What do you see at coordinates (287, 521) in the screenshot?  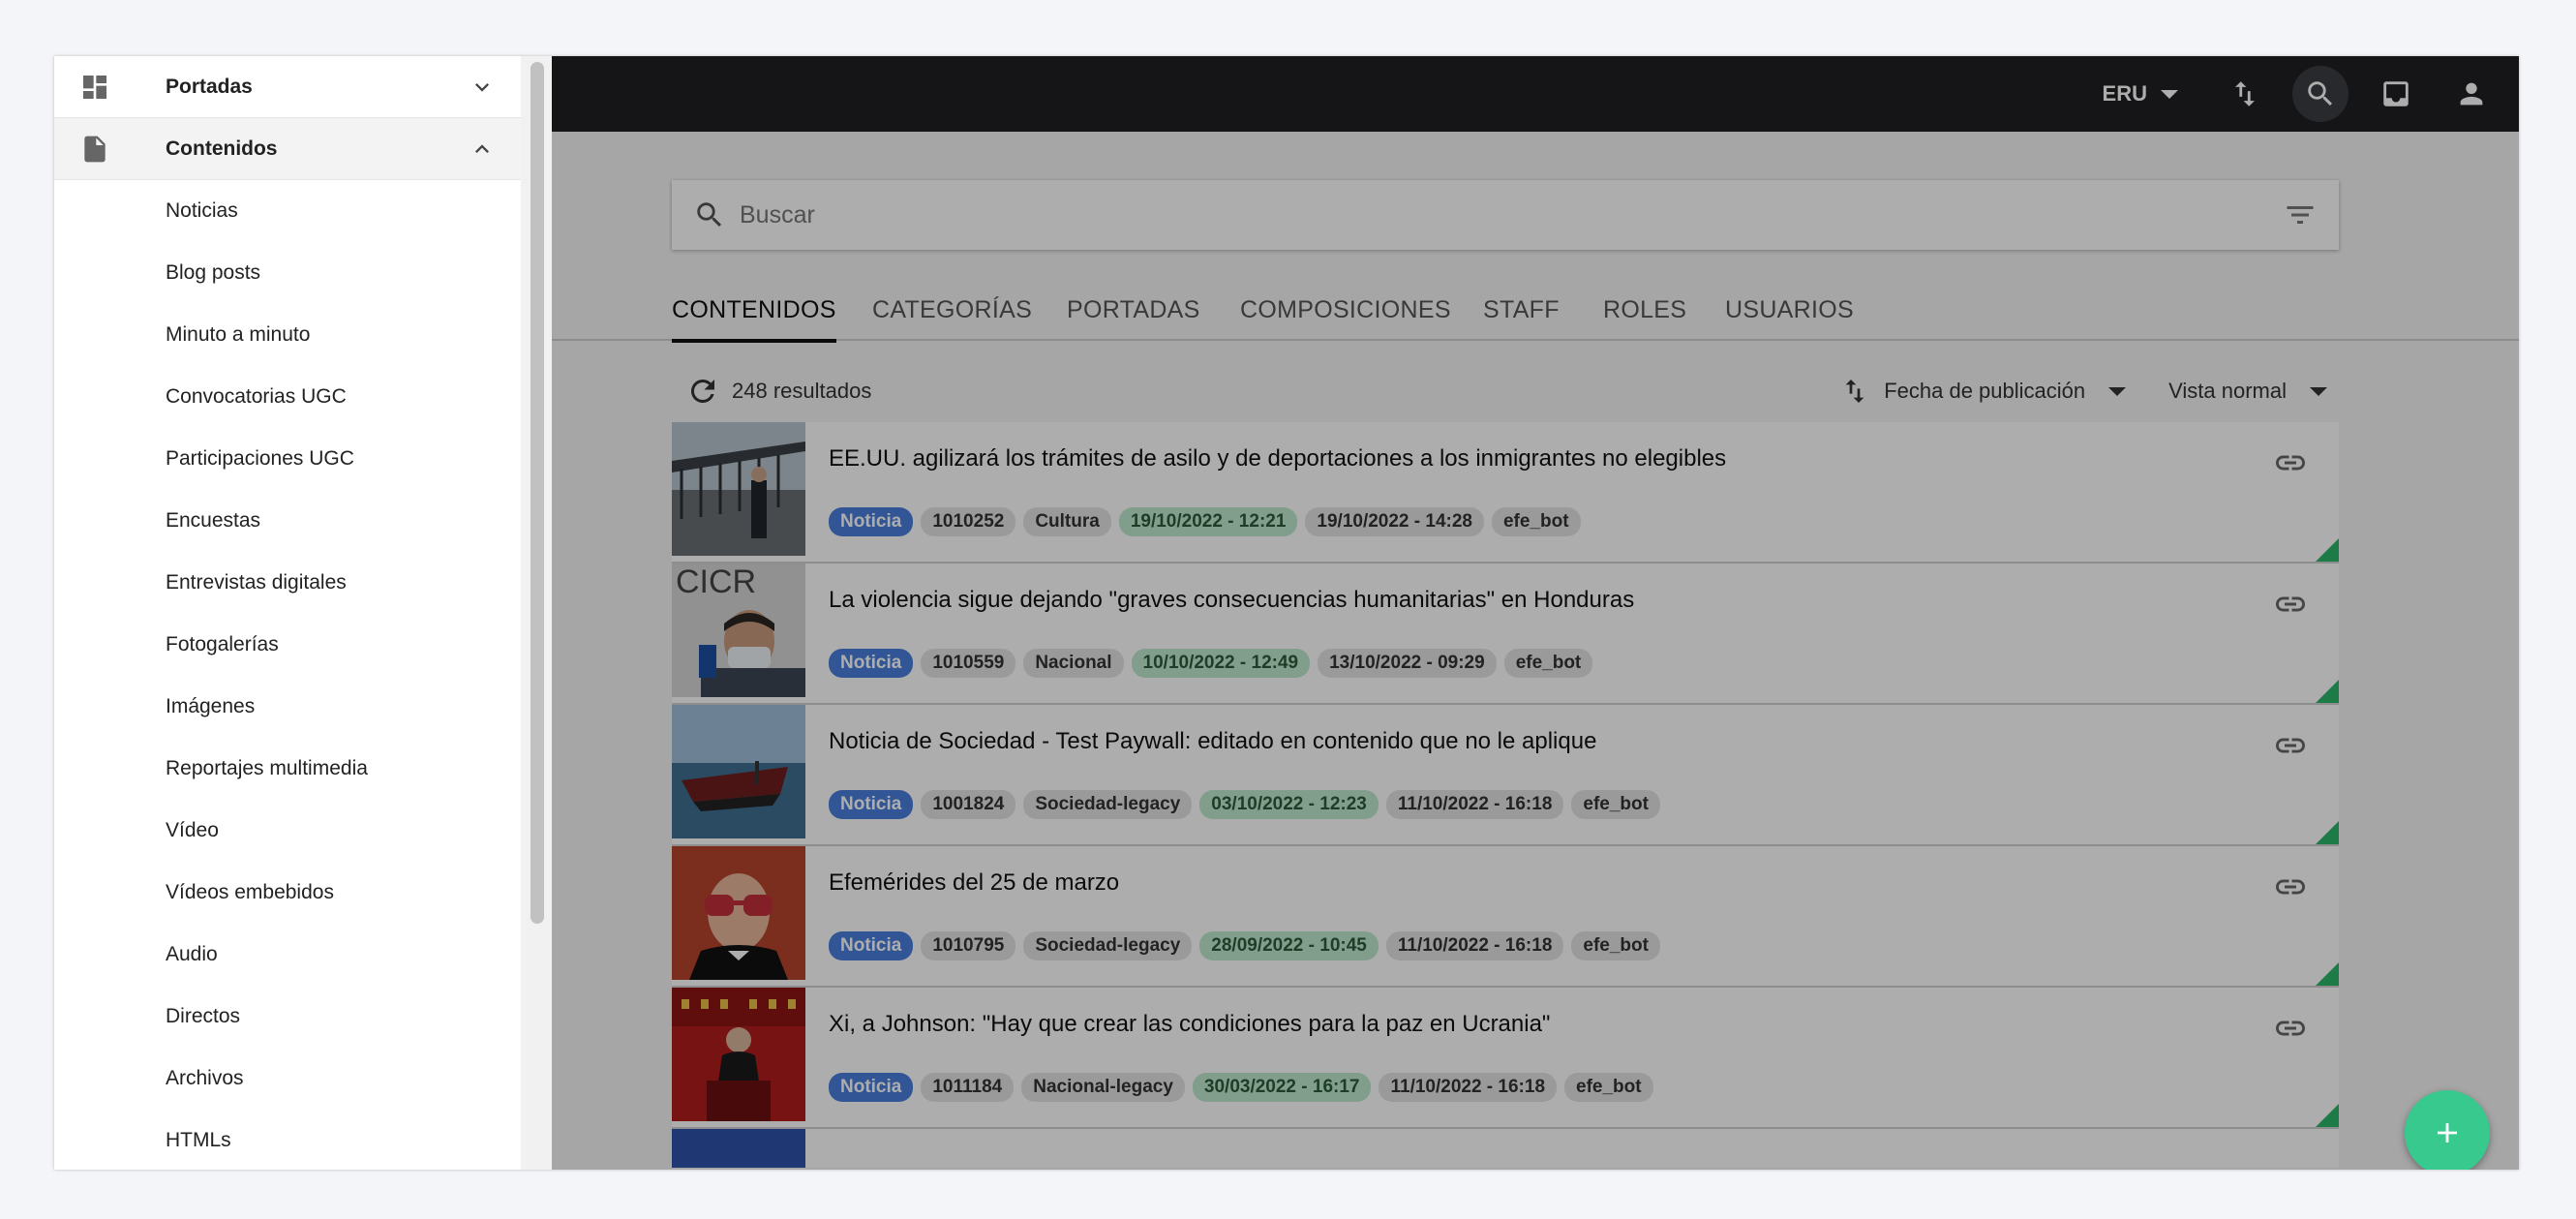 I see `drawer-item-encuestas: Encuestas` at bounding box center [287, 521].